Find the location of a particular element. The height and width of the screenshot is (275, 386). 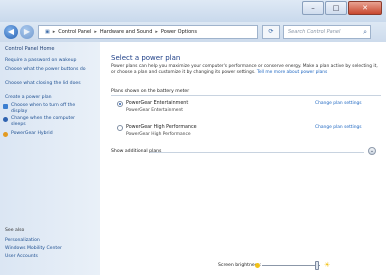

plan-name-entertainment: PowerGear Entertainment is located at coordinates (157, 103).